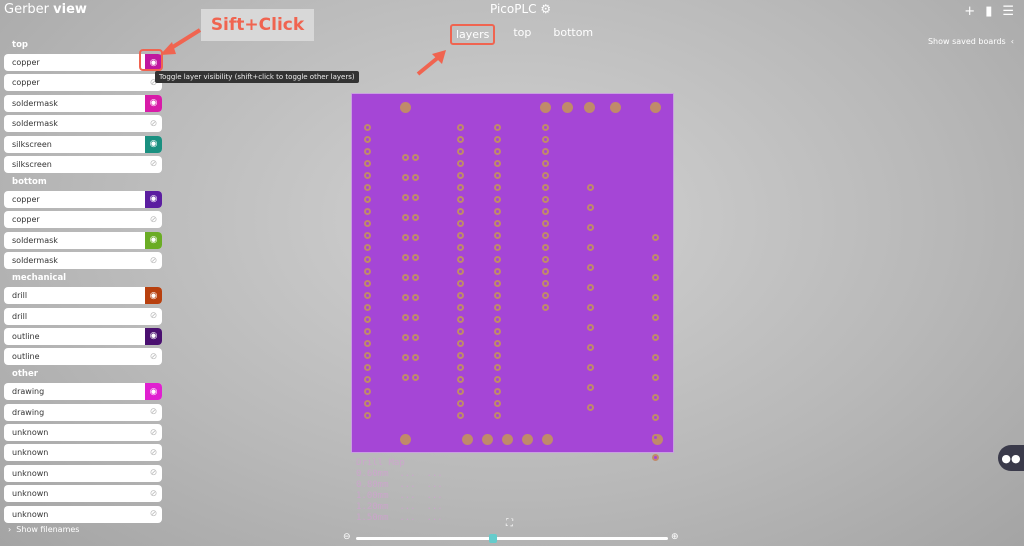 This screenshot has width=1024, height=546. What do you see at coordinates (83, 357) in the screenshot?
I see `layer-row: outline ⊘` at bounding box center [83, 357].